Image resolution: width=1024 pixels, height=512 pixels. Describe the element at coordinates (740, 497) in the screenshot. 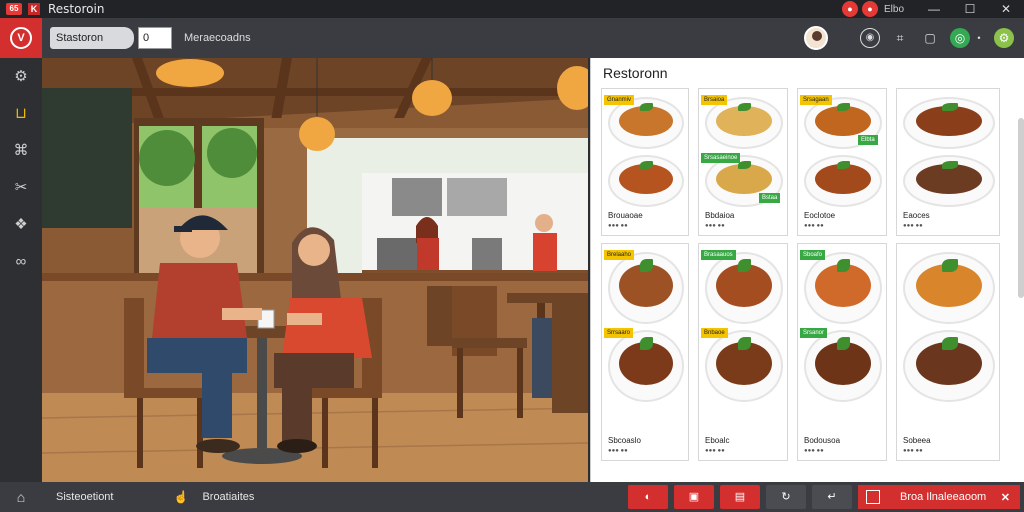

I see `gallery-button: ▤` at that location.